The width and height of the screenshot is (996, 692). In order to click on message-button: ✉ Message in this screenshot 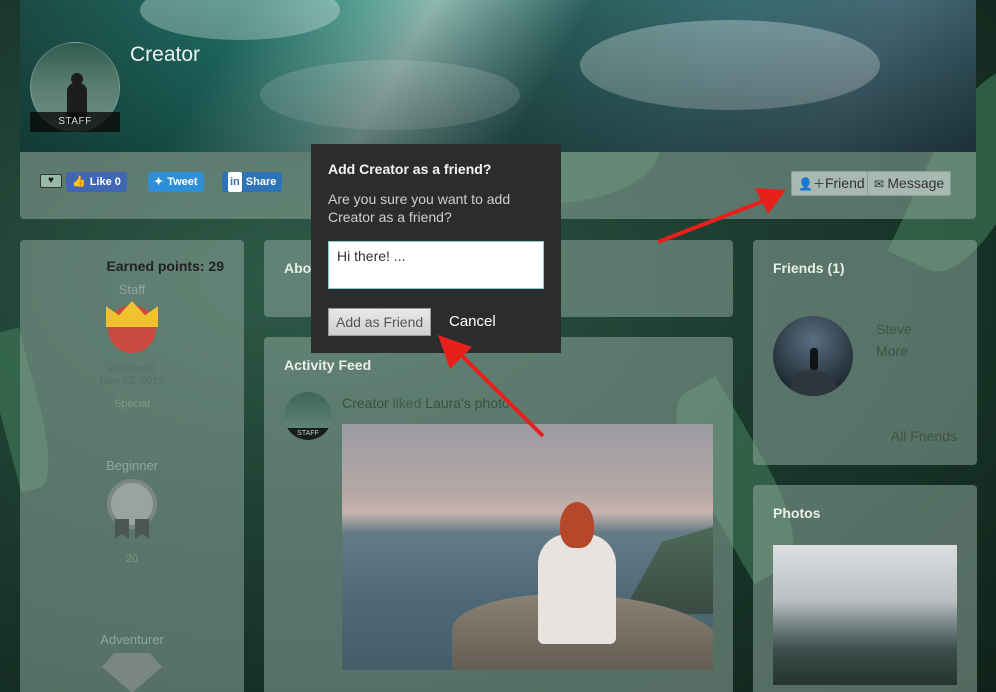, I will do `click(909, 183)`.